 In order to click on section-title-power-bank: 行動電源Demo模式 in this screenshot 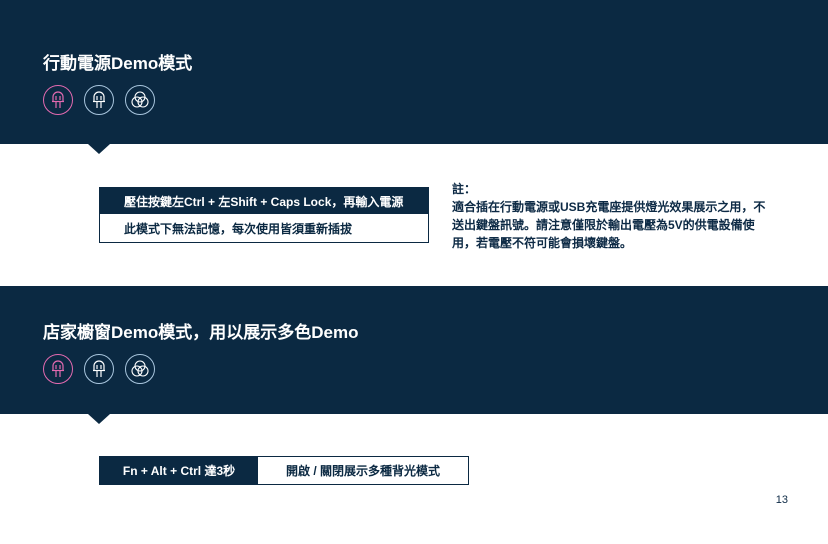, I will do `click(118, 63)`.